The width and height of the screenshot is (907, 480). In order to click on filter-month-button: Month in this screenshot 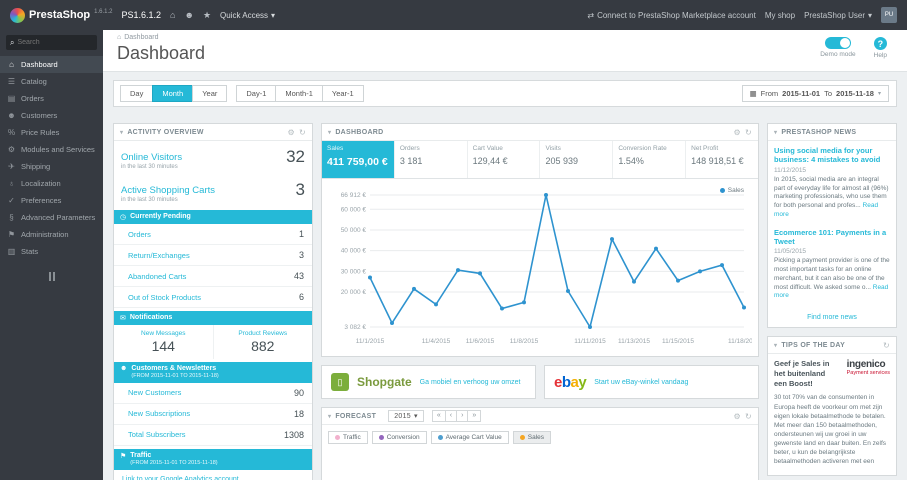, I will do `click(173, 93)`.